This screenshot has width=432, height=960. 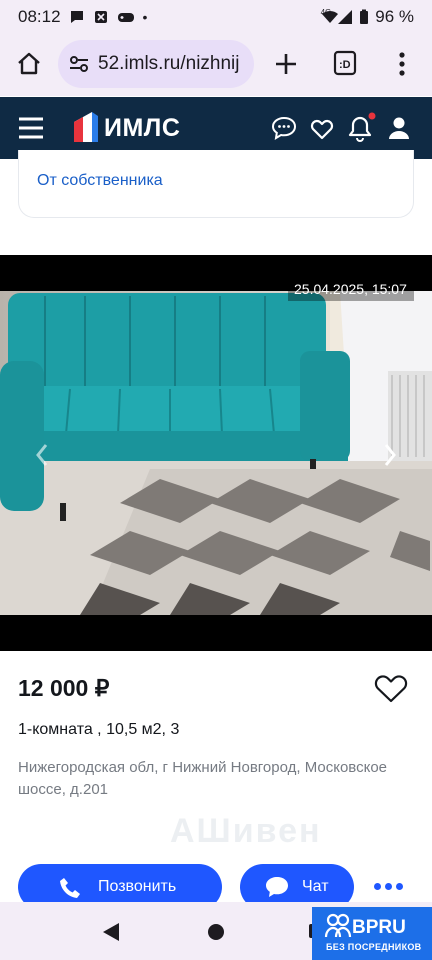 I want to click on address-bar: 52.imls.ru/nizhnij, so click(x=156, y=64).